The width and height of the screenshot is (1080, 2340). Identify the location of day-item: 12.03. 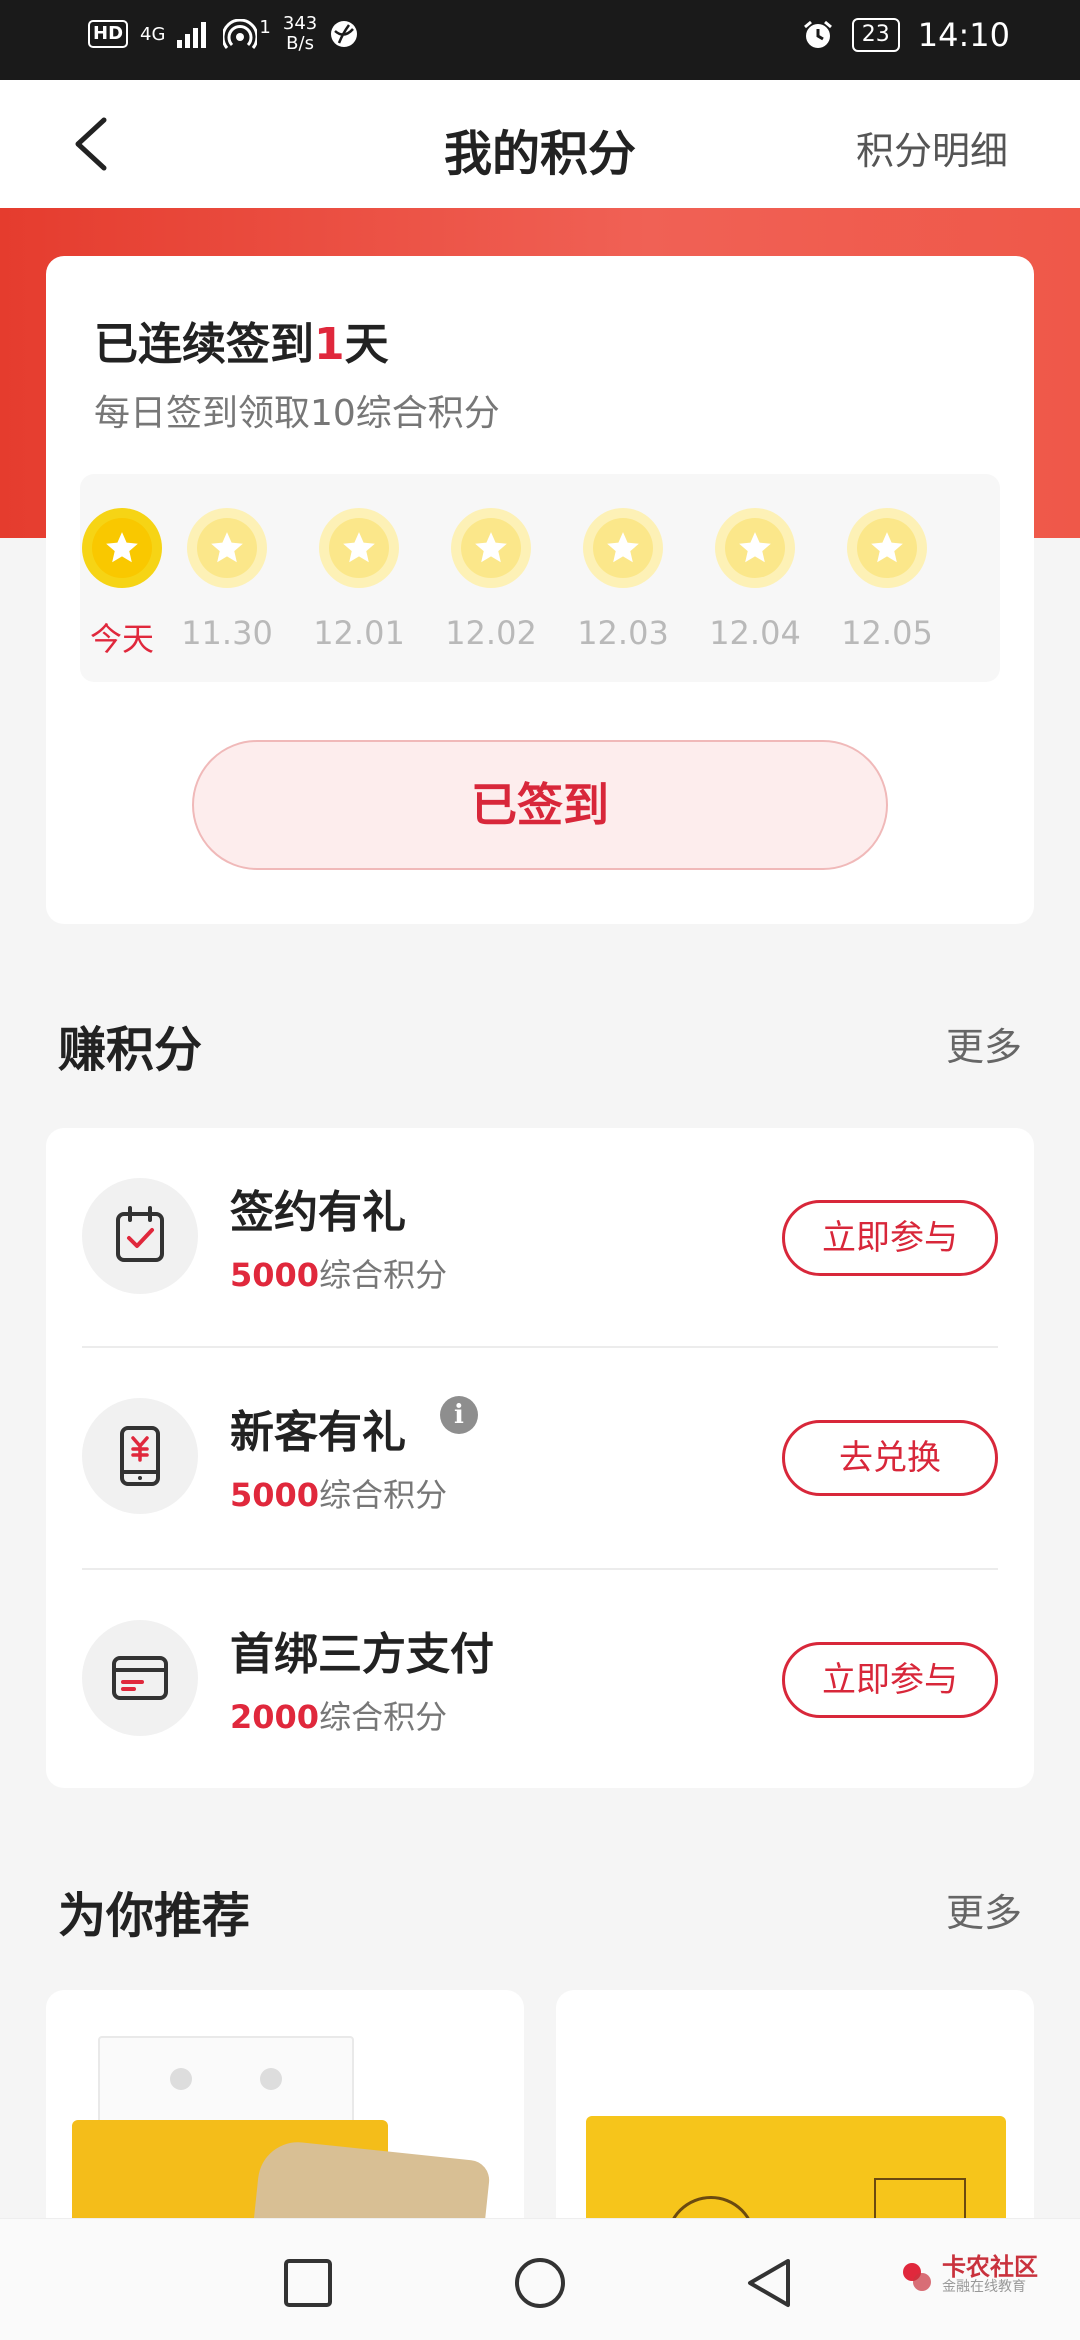
(623, 580).